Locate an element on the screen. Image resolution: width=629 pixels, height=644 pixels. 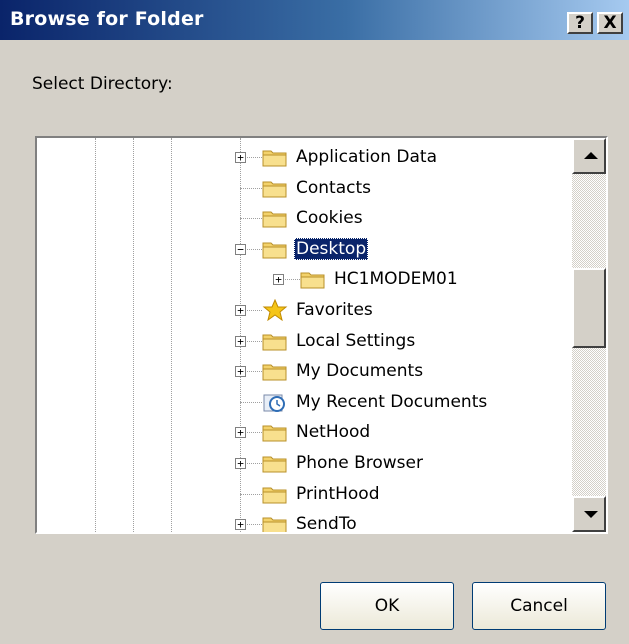
tree-item: Cookies is located at coordinates (313, 218).